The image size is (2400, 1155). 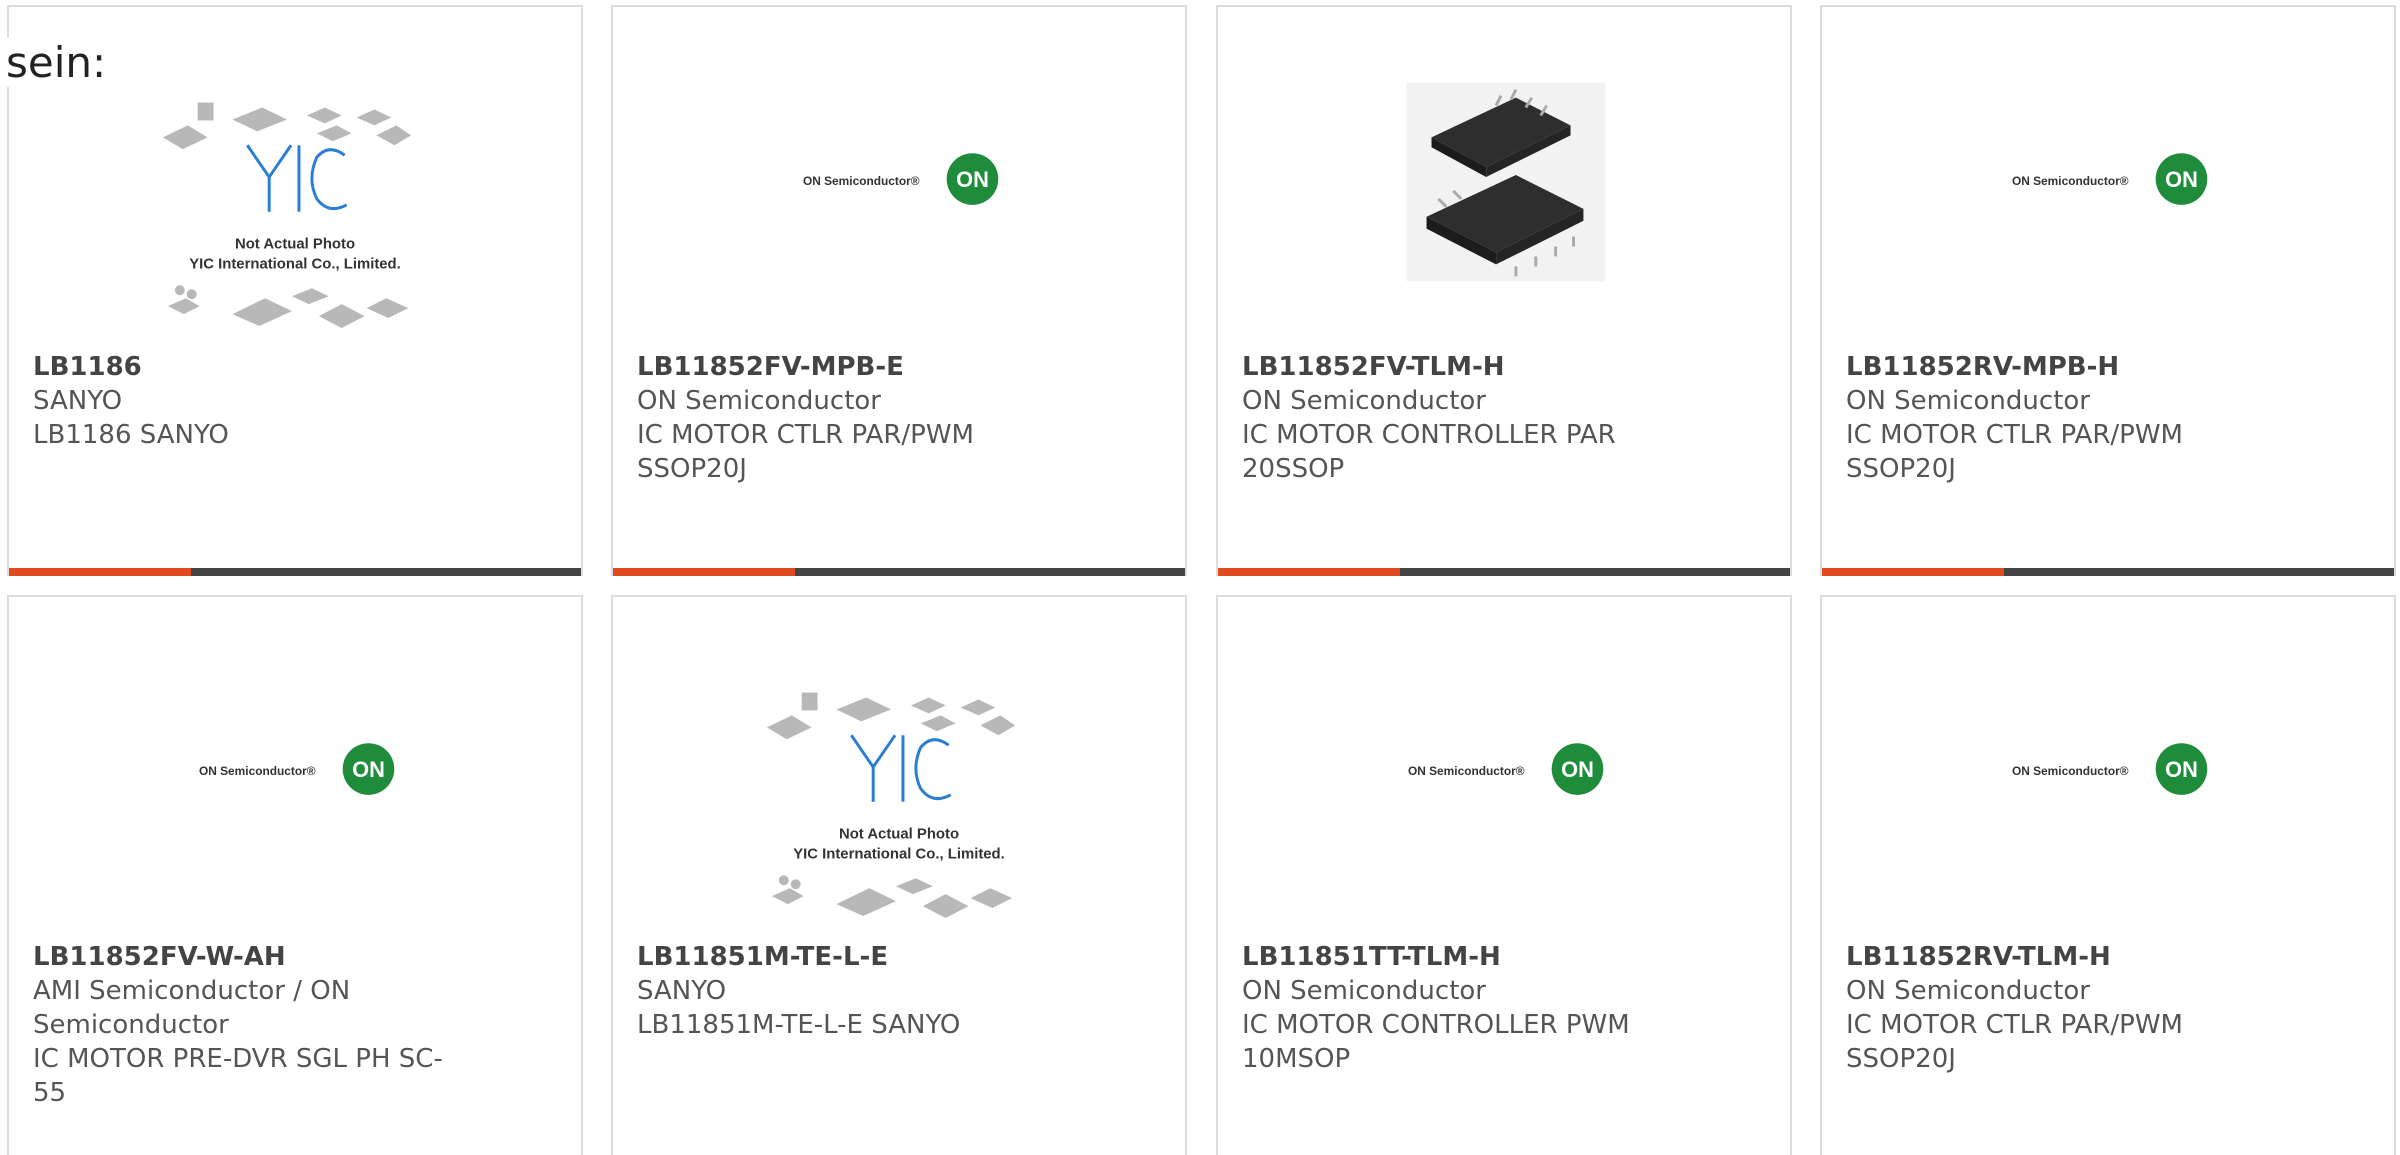 I want to click on manufacturer-cont: Semiconductor, so click(x=131, y=1025).